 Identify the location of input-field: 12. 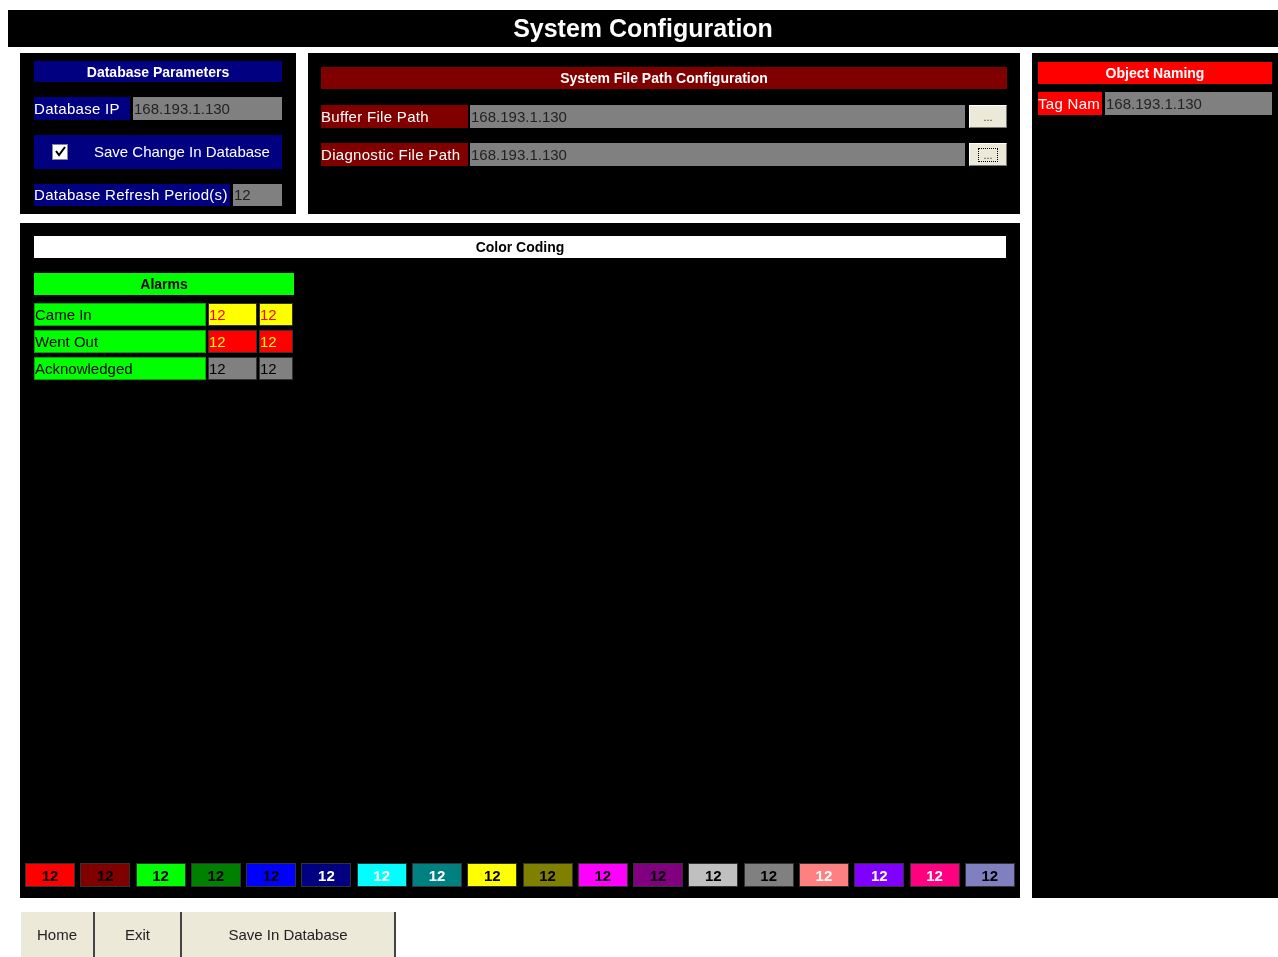
(257, 194).